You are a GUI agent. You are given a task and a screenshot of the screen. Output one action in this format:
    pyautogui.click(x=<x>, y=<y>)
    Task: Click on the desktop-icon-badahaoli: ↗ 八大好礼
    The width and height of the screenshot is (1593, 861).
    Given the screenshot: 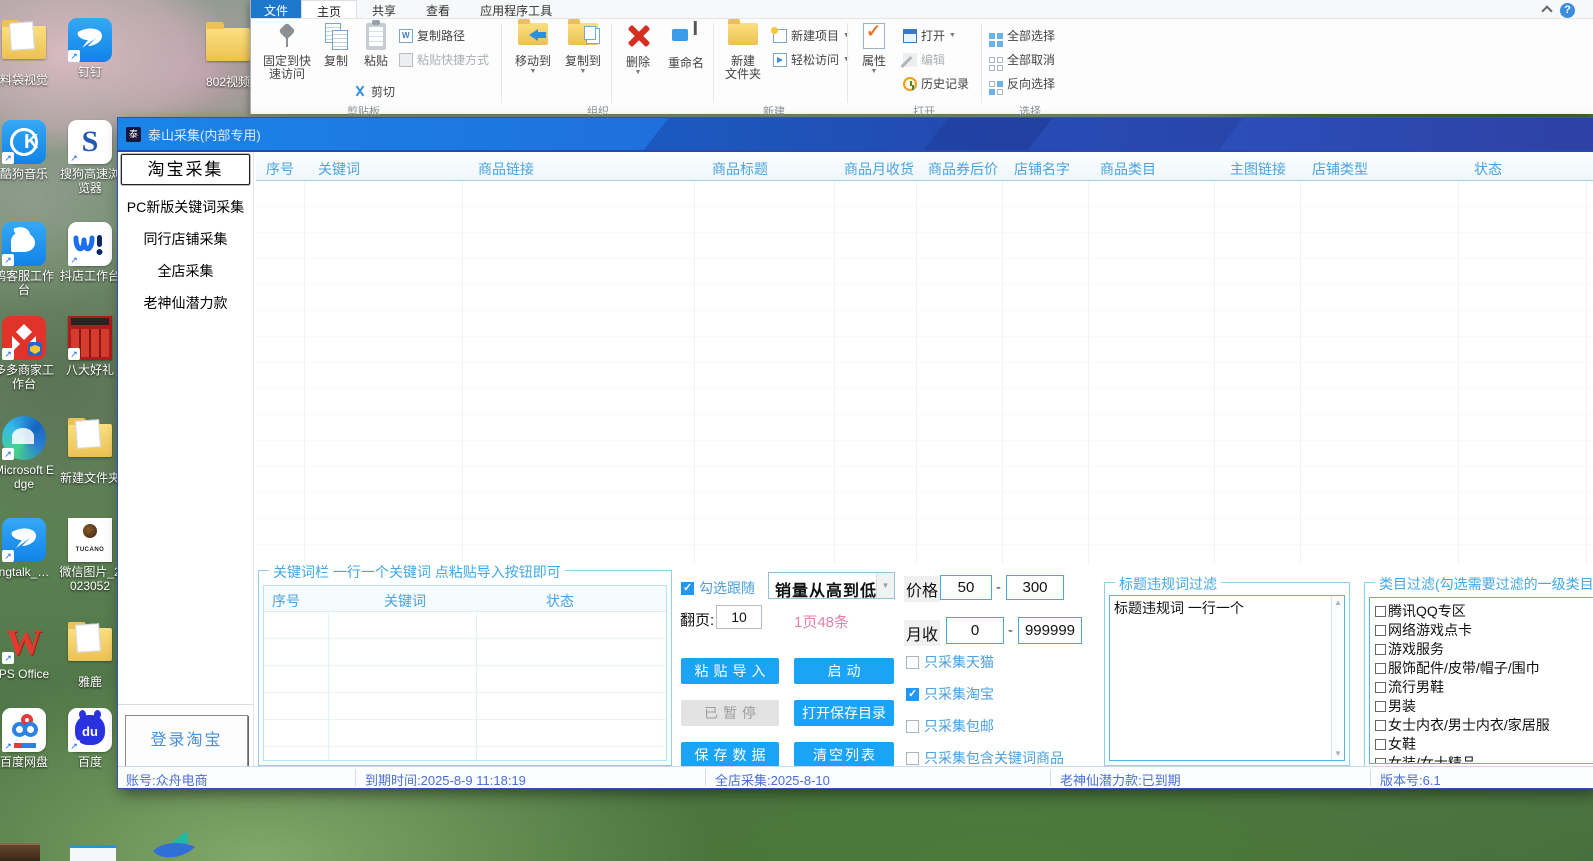 What is the action you would take?
    pyautogui.click(x=90, y=346)
    